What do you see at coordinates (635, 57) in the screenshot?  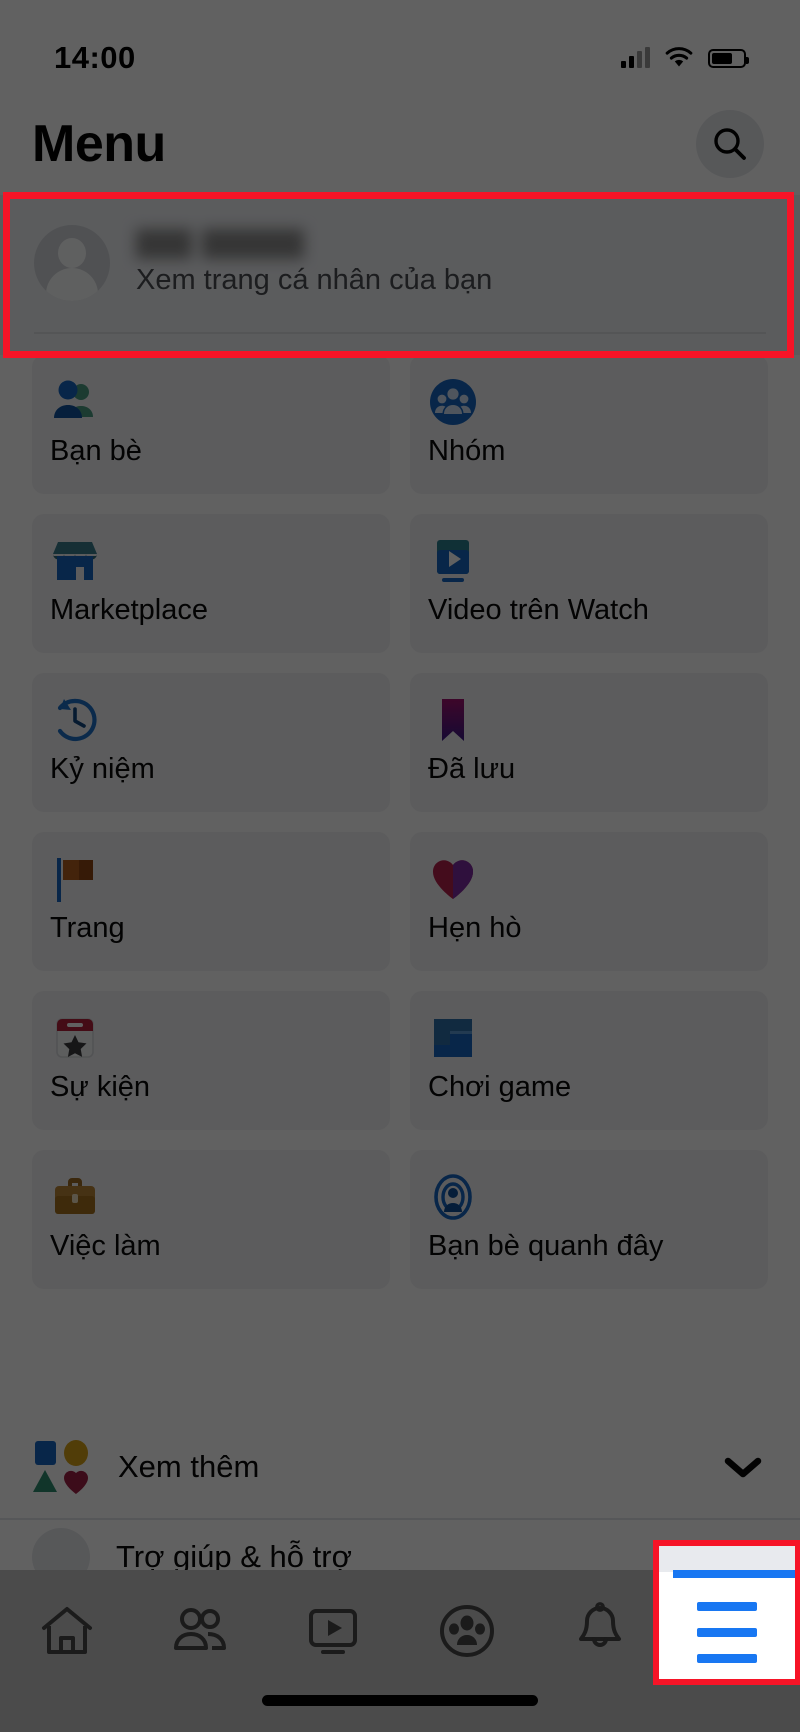 I see `cellular-signal-icon` at bounding box center [635, 57].